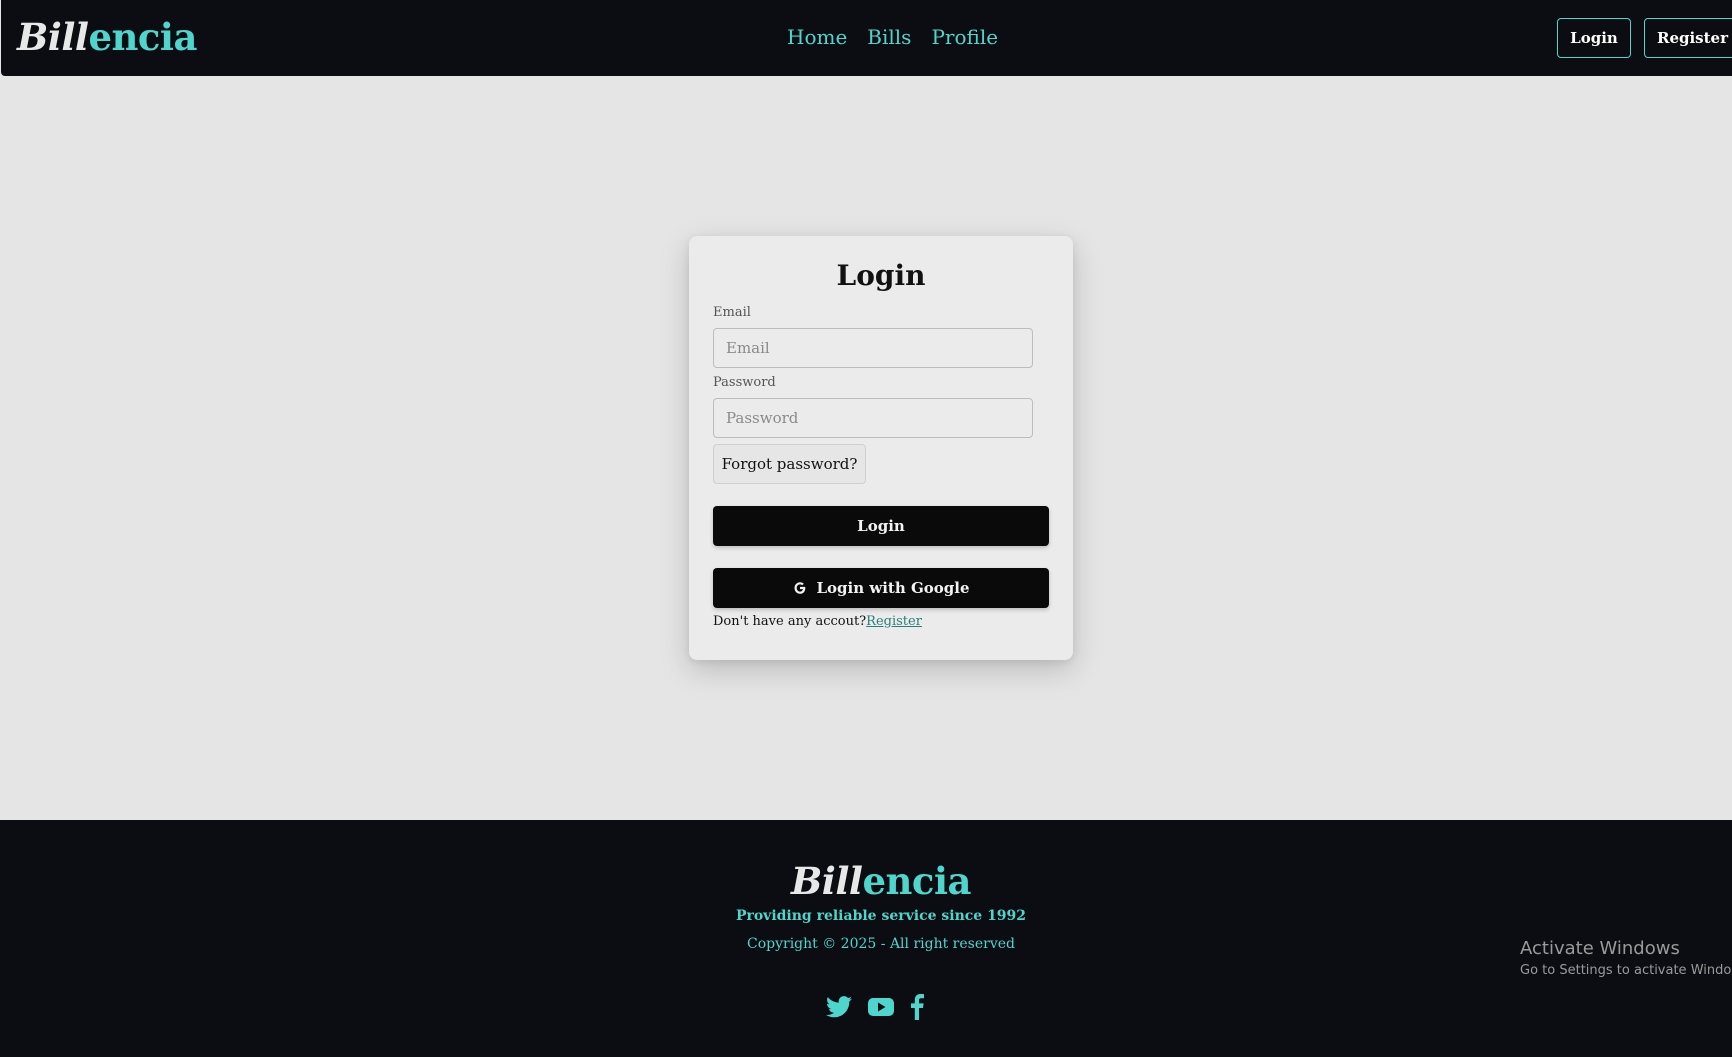  What do you see at coordinates (1594, 38) in the screenshot?
I see `nav-login-button: Login` at bounding box center [1594, 38].